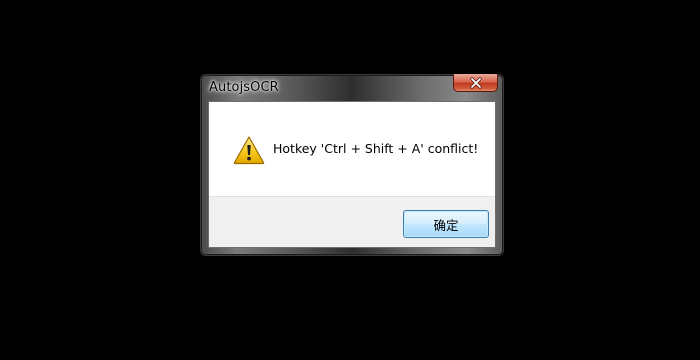  I want to click on button-bar: 确定, so click(352, 221).